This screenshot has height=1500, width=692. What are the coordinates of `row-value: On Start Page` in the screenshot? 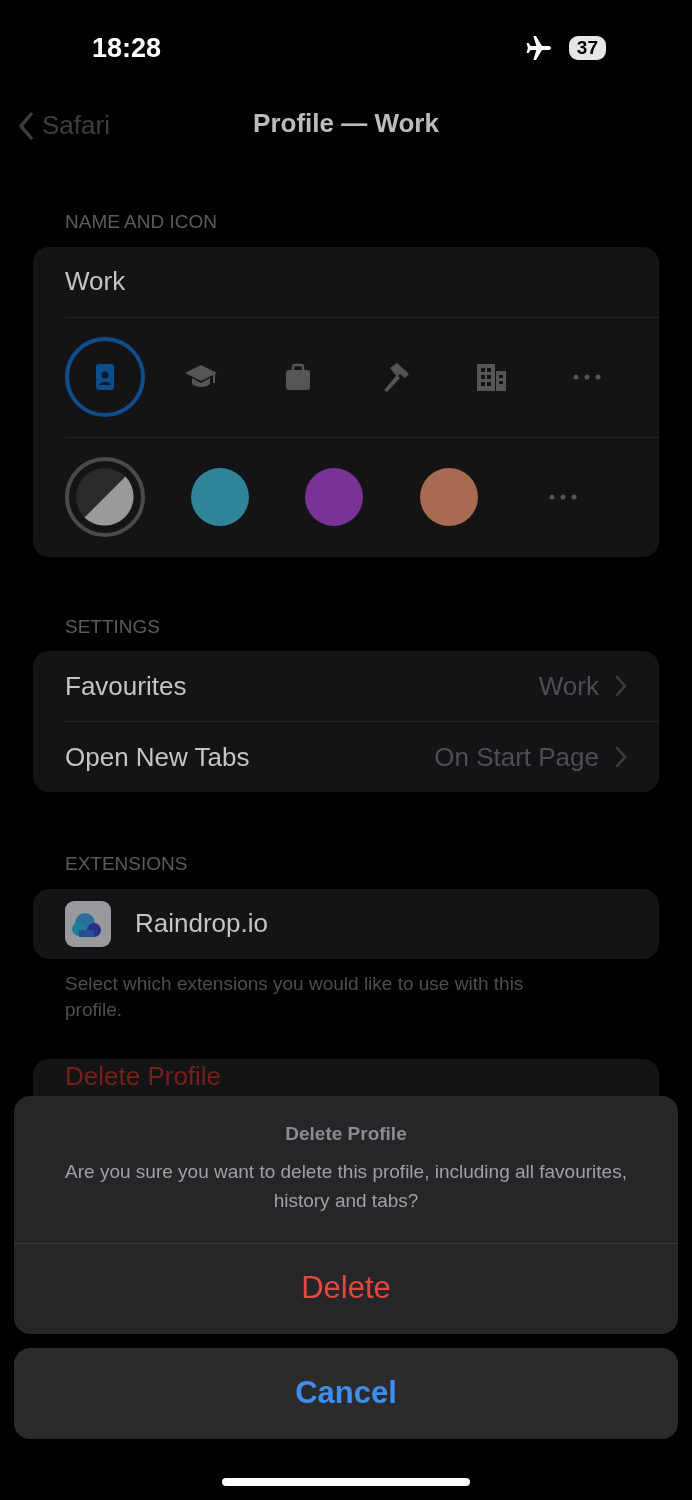 It's located at (516, 757).